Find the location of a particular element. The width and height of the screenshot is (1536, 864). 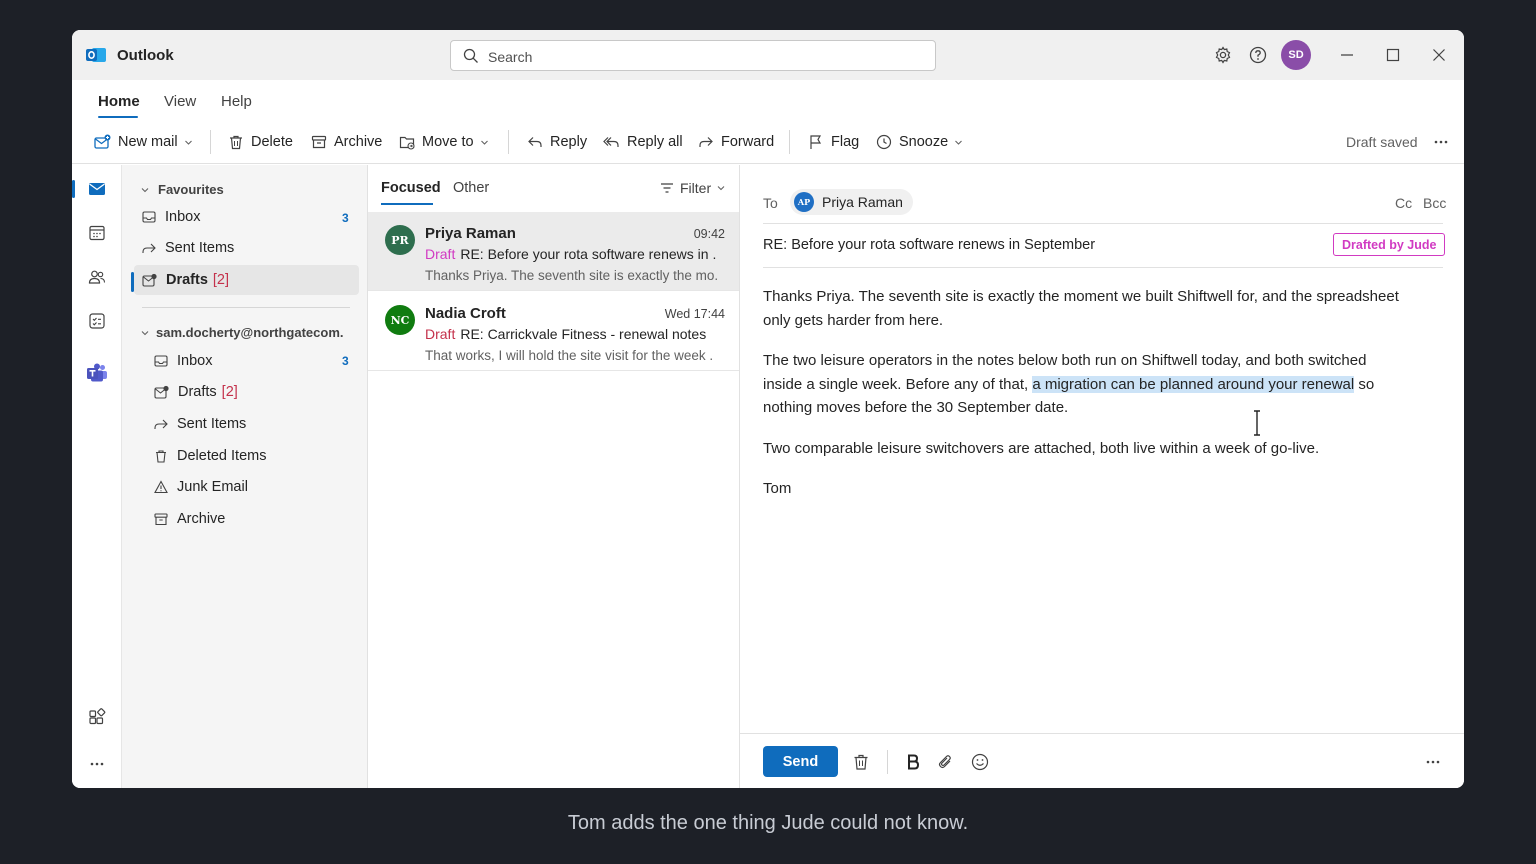

inbox-icon is located at coordinates (149, 217).